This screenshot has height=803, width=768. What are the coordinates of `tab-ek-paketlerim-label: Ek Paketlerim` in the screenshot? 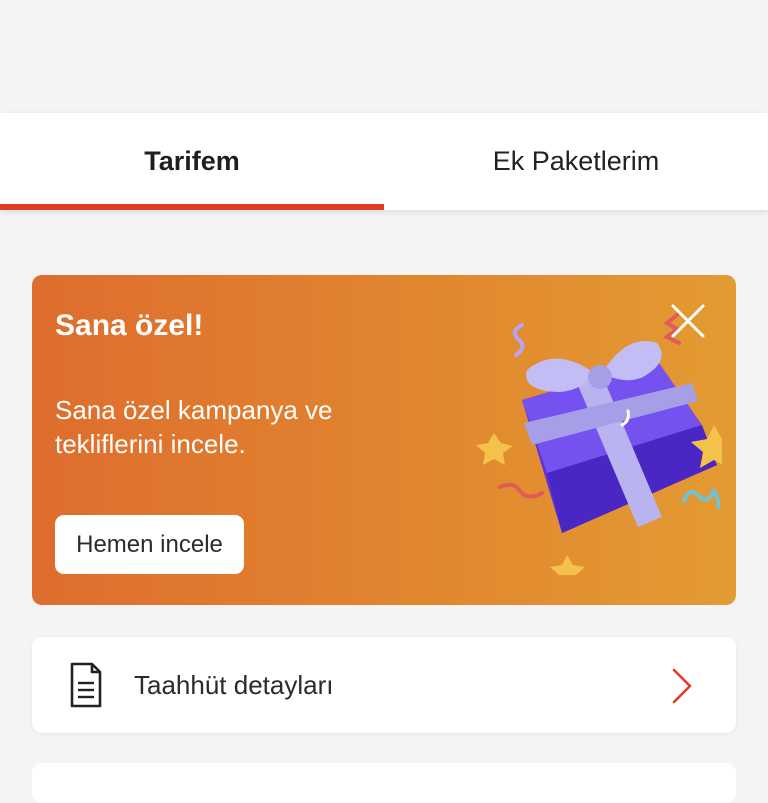 It's located at (576, 161).